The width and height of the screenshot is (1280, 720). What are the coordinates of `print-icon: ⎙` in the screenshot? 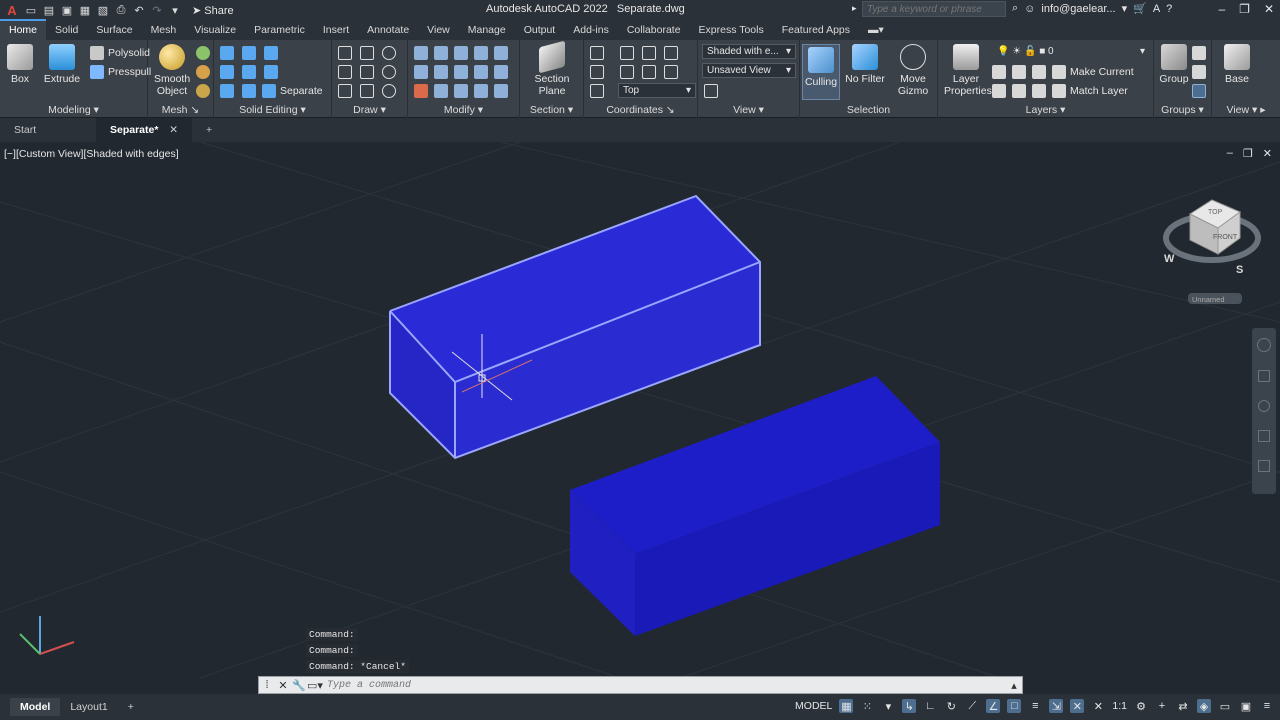 It's located at (121, 10).